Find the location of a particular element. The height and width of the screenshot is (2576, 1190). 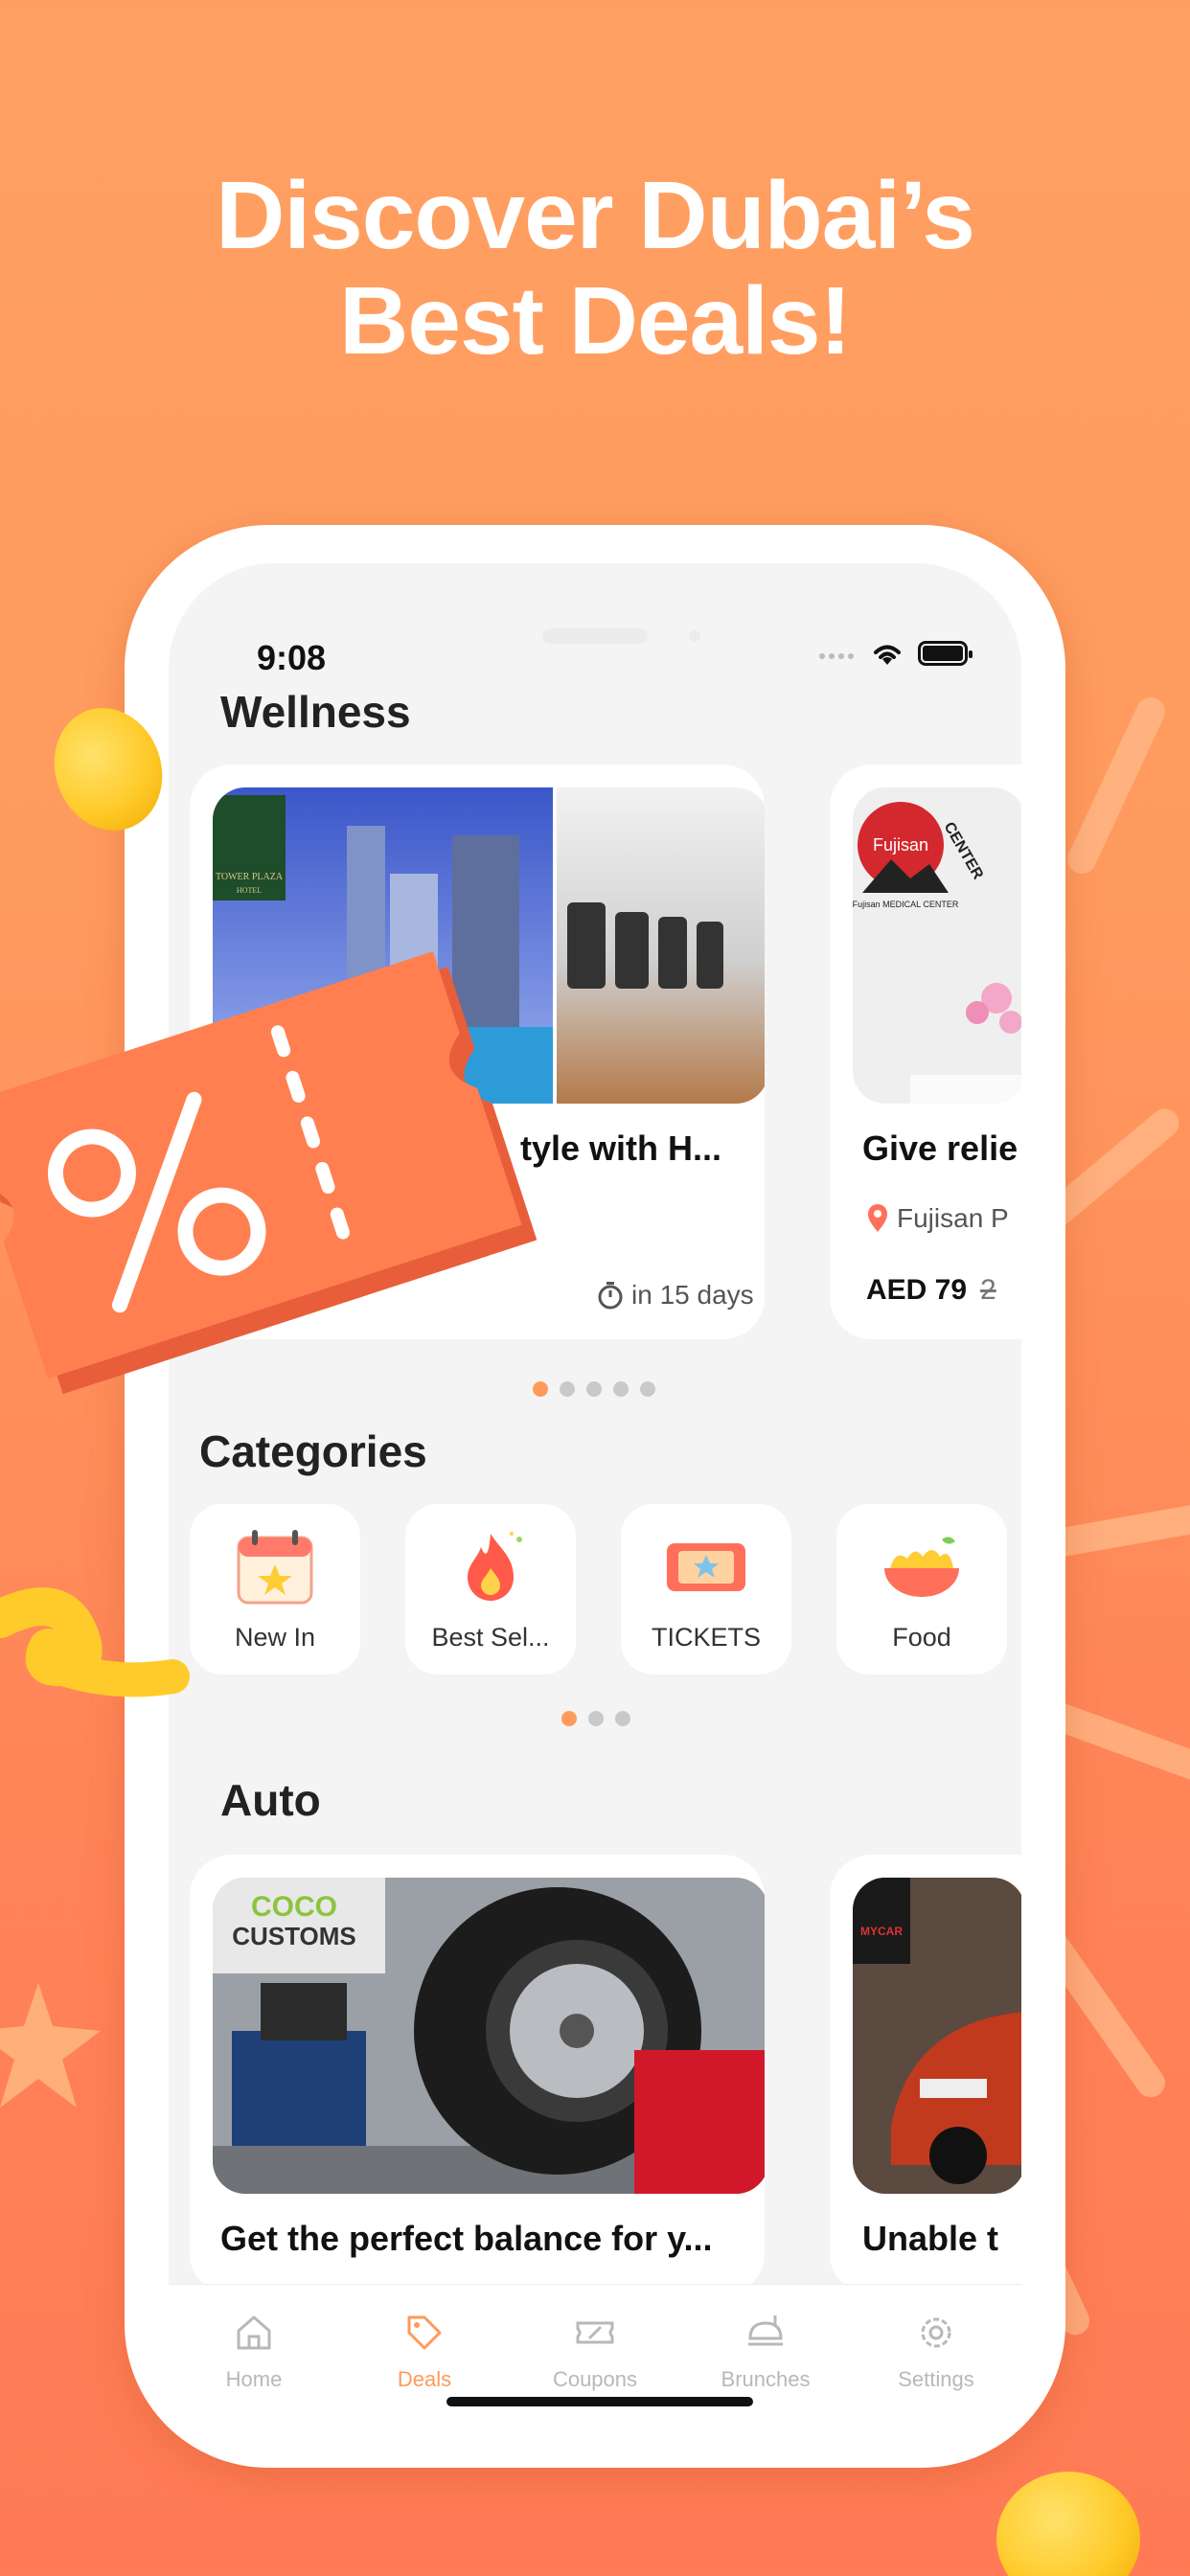

category-new-in: New In is located at coordinates (275, 1589).